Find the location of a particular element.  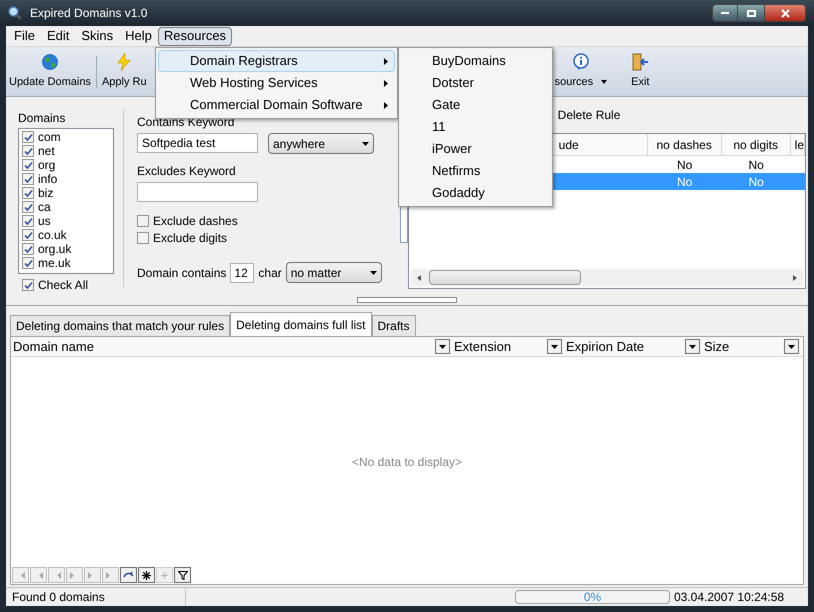

info-icon is located at coordinates (581, 61).